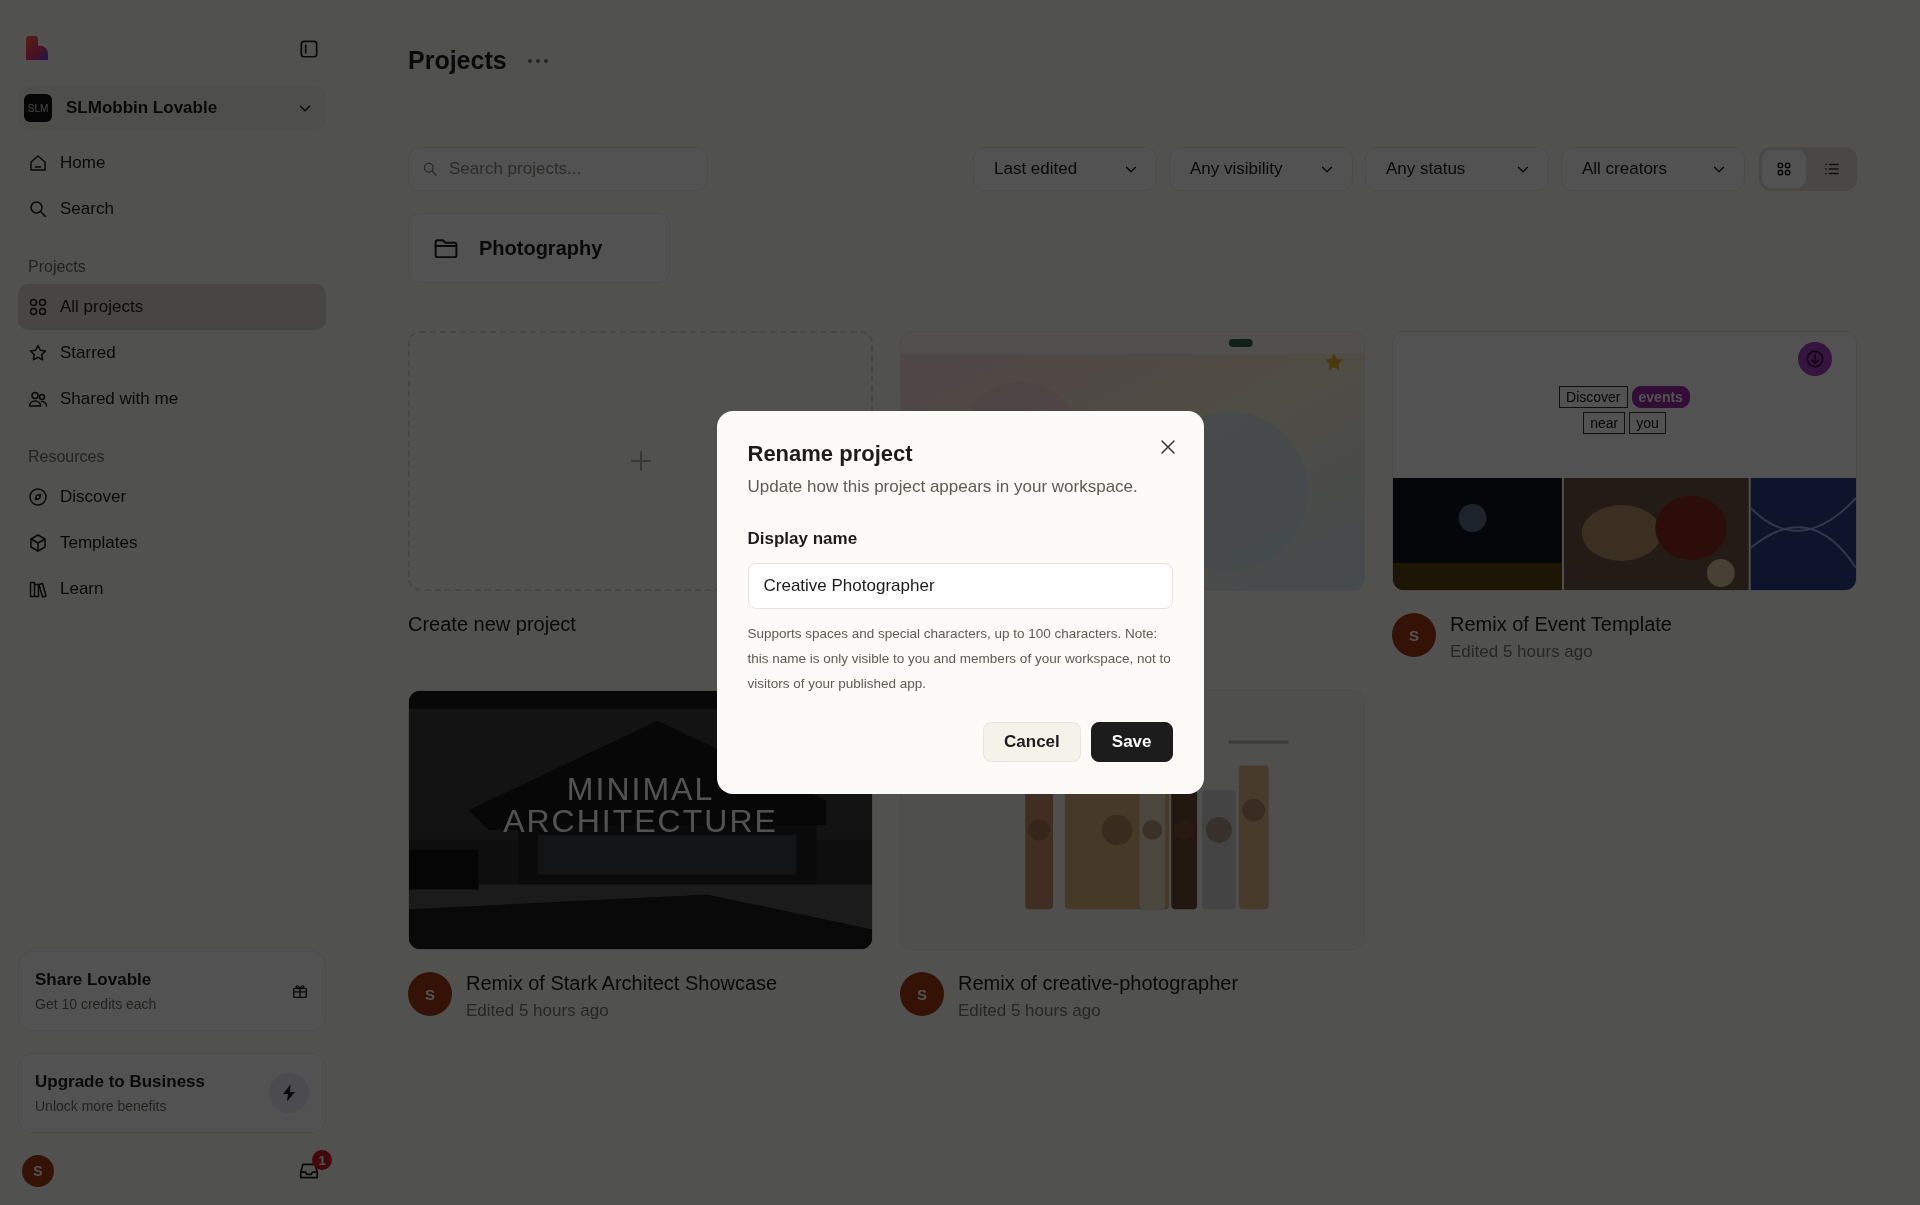 The height and width of the screenshot is (1205, 1920). What do you see at coordinates (37, 49) in the screenshot?
I see `logo-icon` at bounding box center [37, 49].